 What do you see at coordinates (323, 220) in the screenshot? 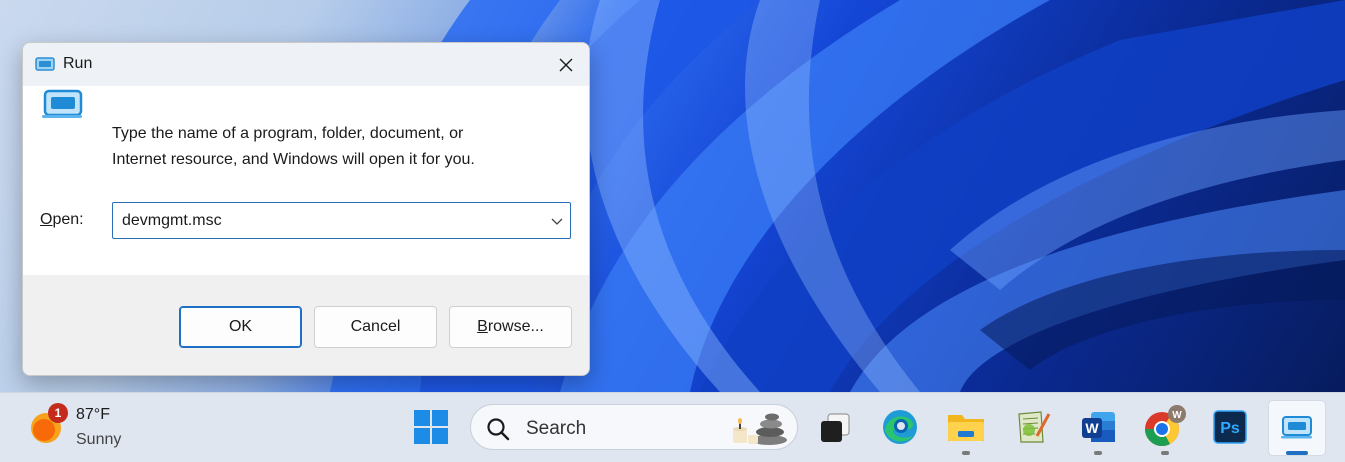
I see `open-input` at bounding box center [323, 220].